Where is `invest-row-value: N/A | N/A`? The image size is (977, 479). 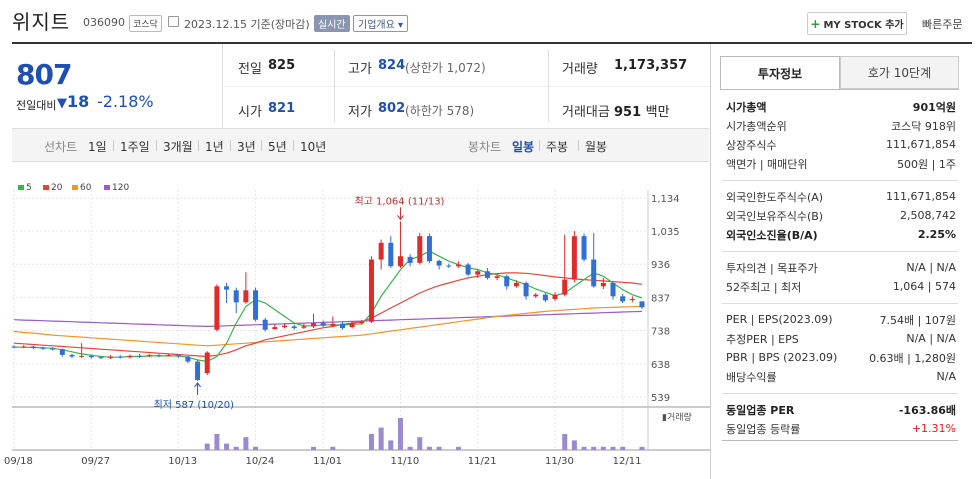
invest-row-value: N/A | N/A is located at coordinates (931, 338).